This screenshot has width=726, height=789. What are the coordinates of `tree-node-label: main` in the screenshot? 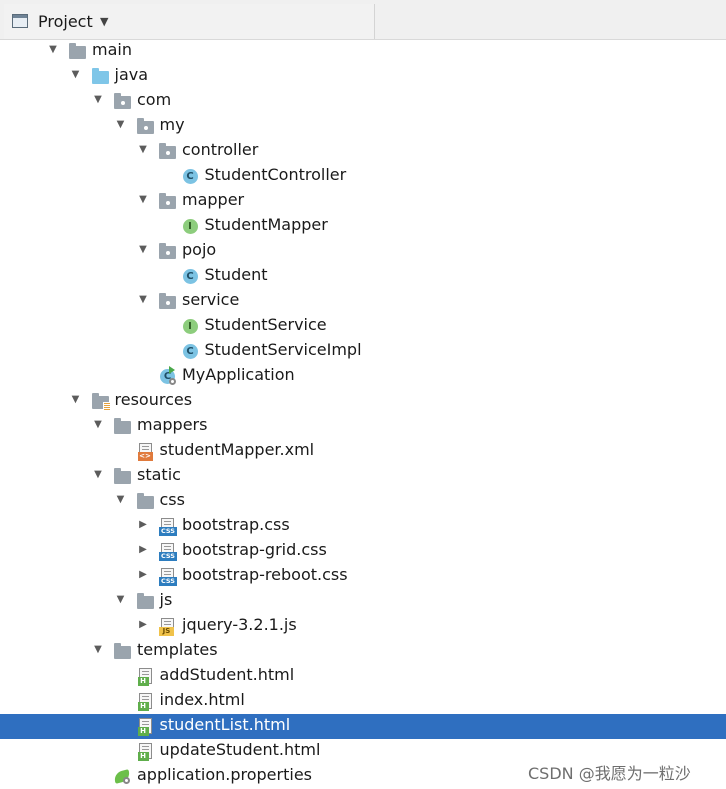 It's located at (112, 49).